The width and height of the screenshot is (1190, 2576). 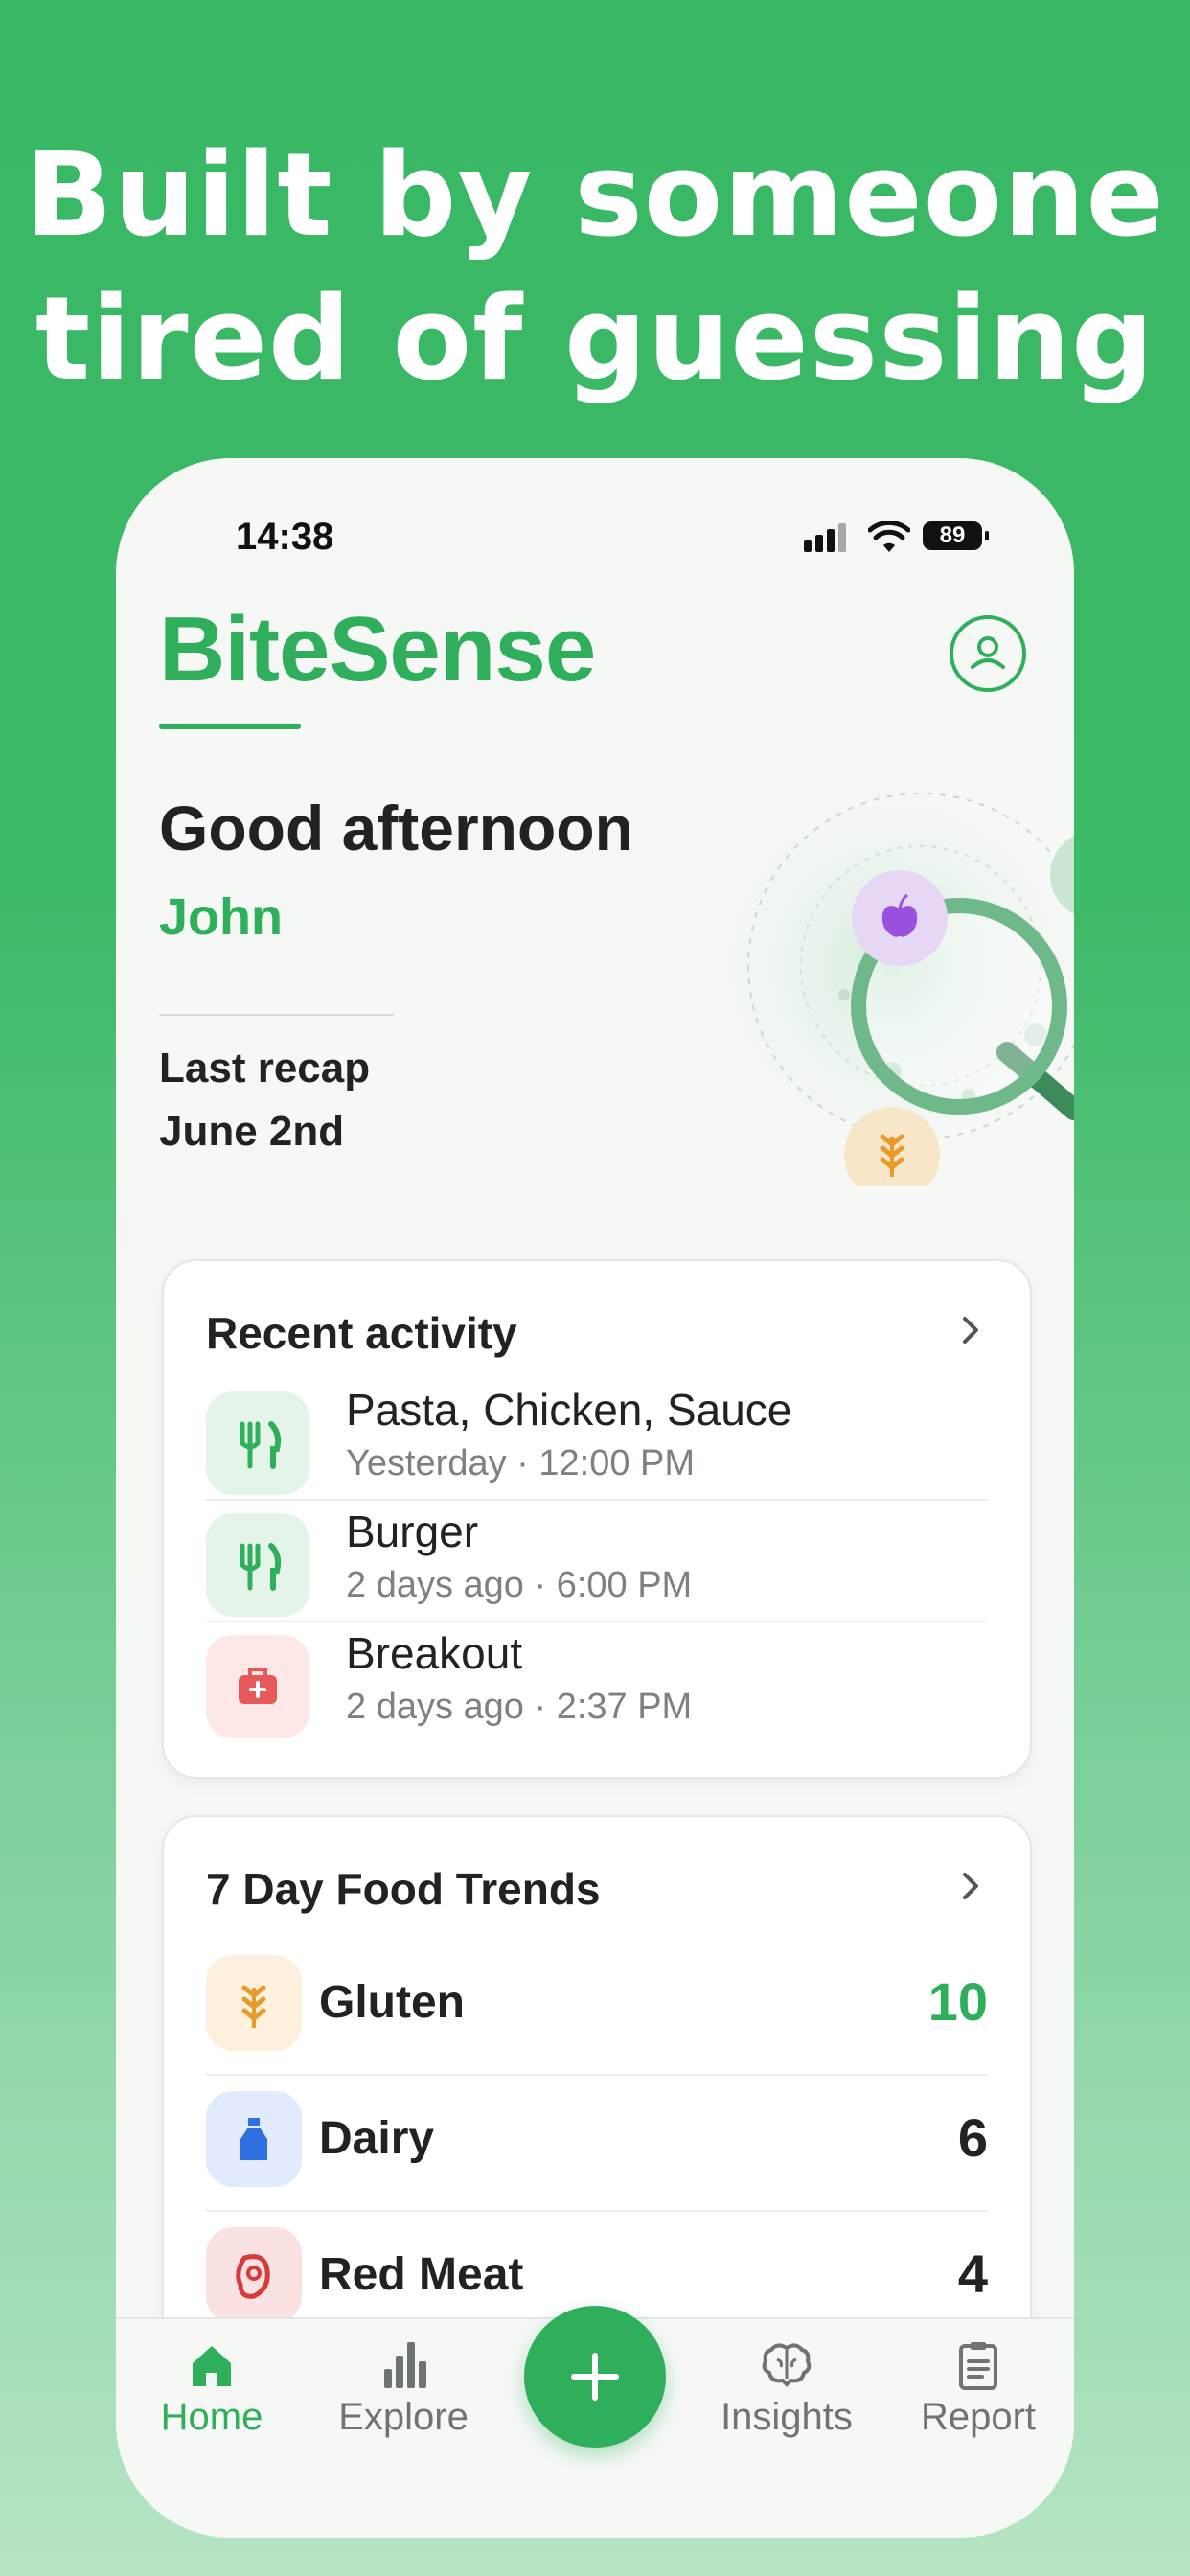 What do you see at coordinates (252, 1131) in the screenshot?
I see `last-recap-date: June 2nd` at bounding box center [252, 1131].